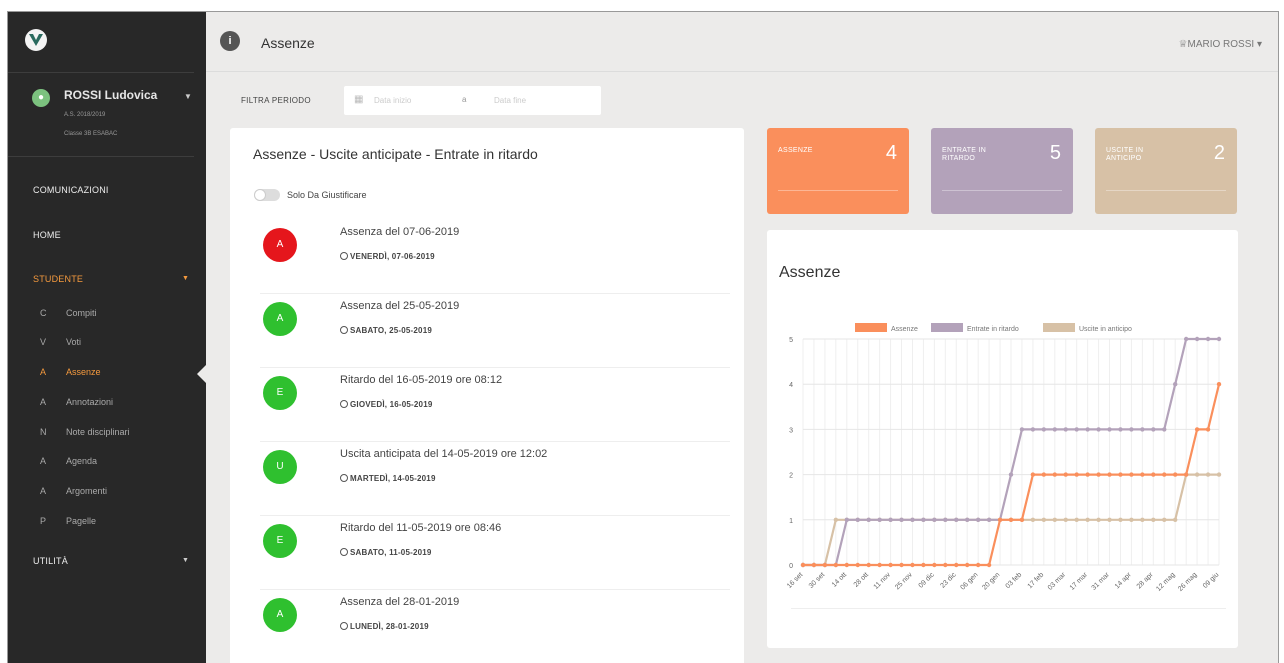 The height and width of the screenshot is (663, 1284). What do you see at coordinates (43, 372) in the screenshot?
I see `sidebar-subitem-letter: A` at bounding box center [43, 372].